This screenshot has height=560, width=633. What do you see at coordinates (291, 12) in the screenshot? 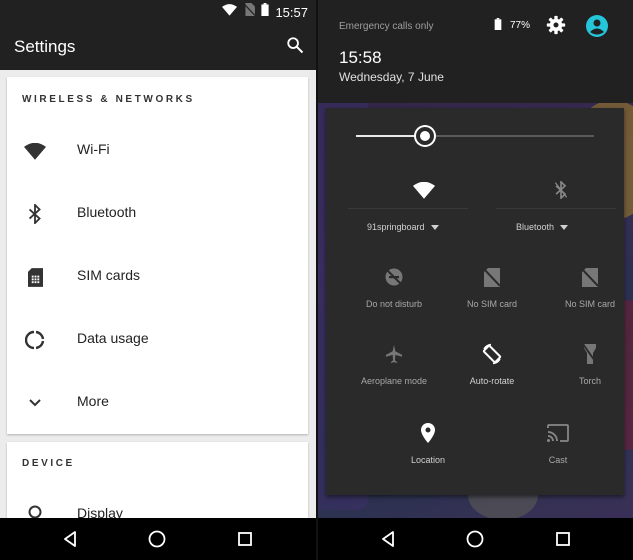
I see `status-clock: 15:57` at bounding box center [291, 12].